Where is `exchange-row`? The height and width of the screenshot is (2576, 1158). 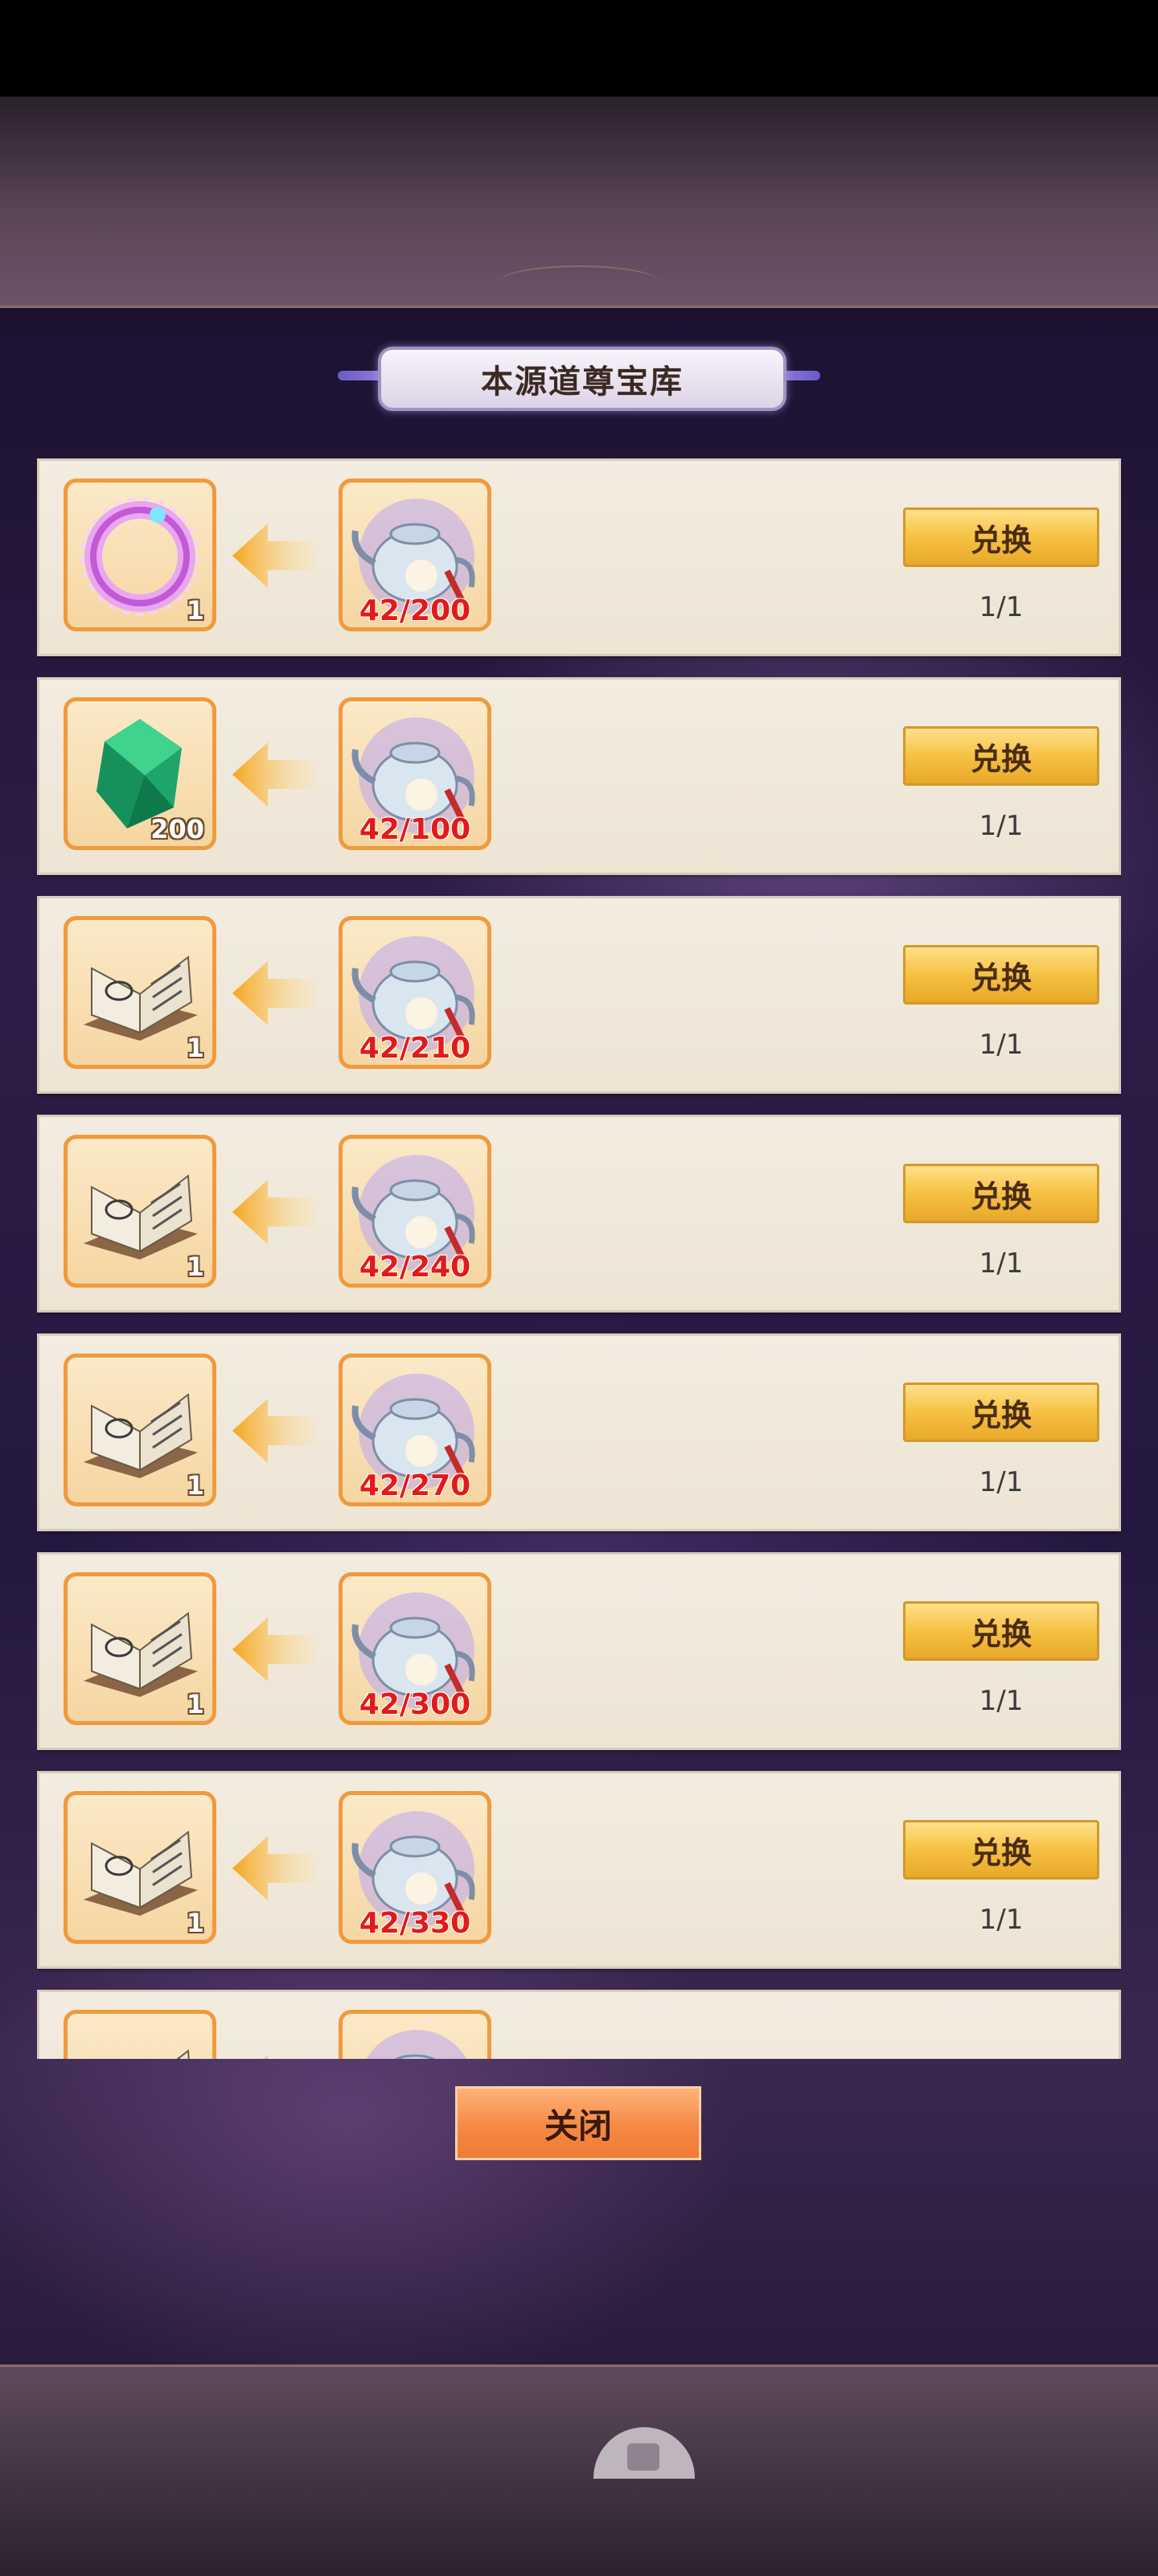
exchange-row is located at coordinates (579, 2024).